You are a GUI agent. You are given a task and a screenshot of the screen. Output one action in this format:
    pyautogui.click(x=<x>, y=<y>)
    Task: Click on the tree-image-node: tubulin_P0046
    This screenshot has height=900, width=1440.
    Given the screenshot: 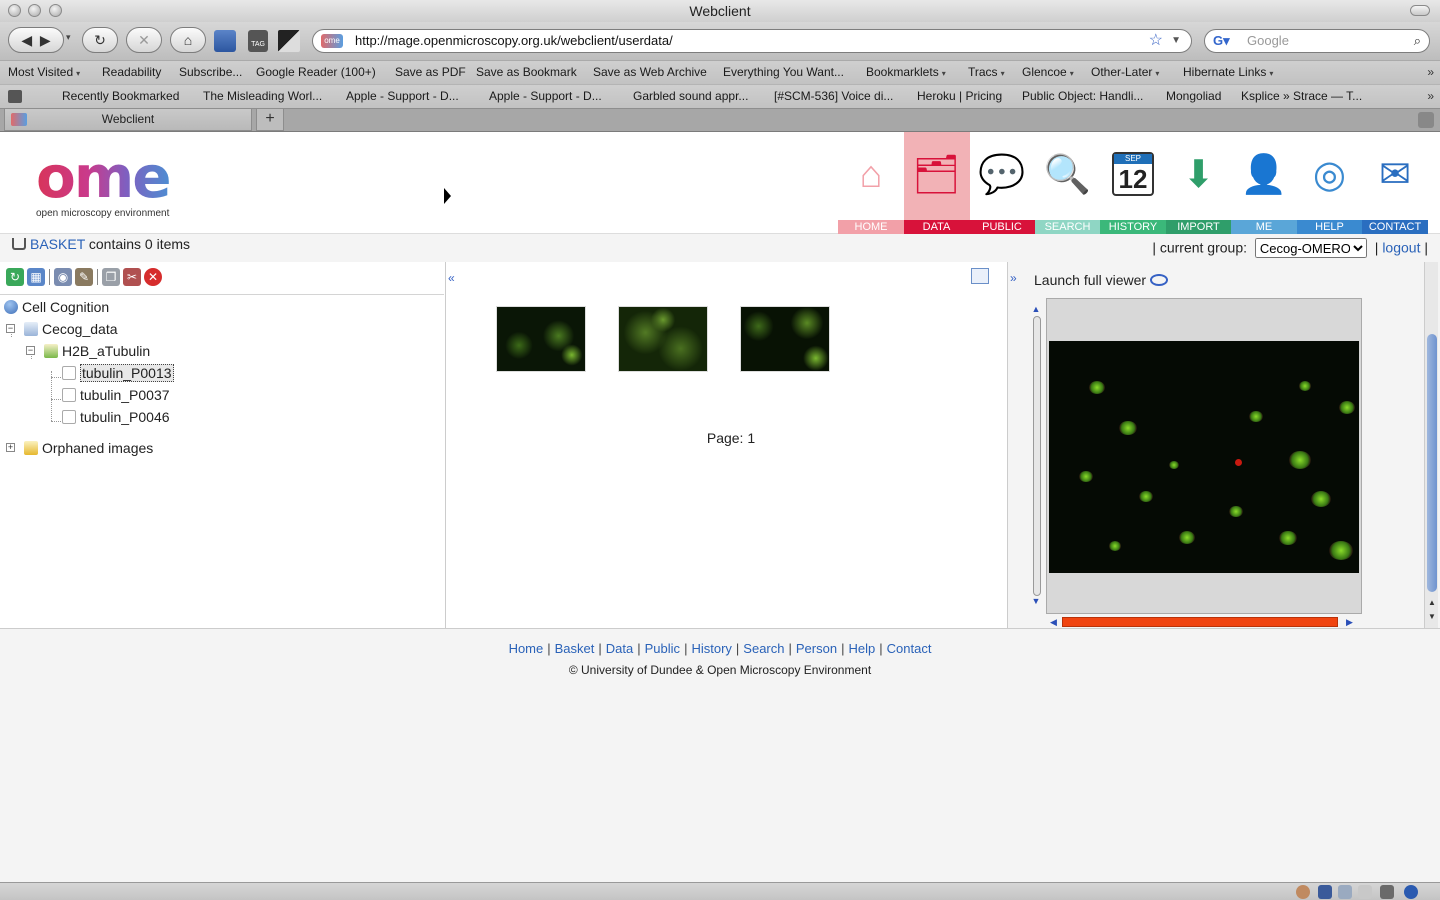 What is the action you would take?
    pyautogui.click(x=116, y=417)
    